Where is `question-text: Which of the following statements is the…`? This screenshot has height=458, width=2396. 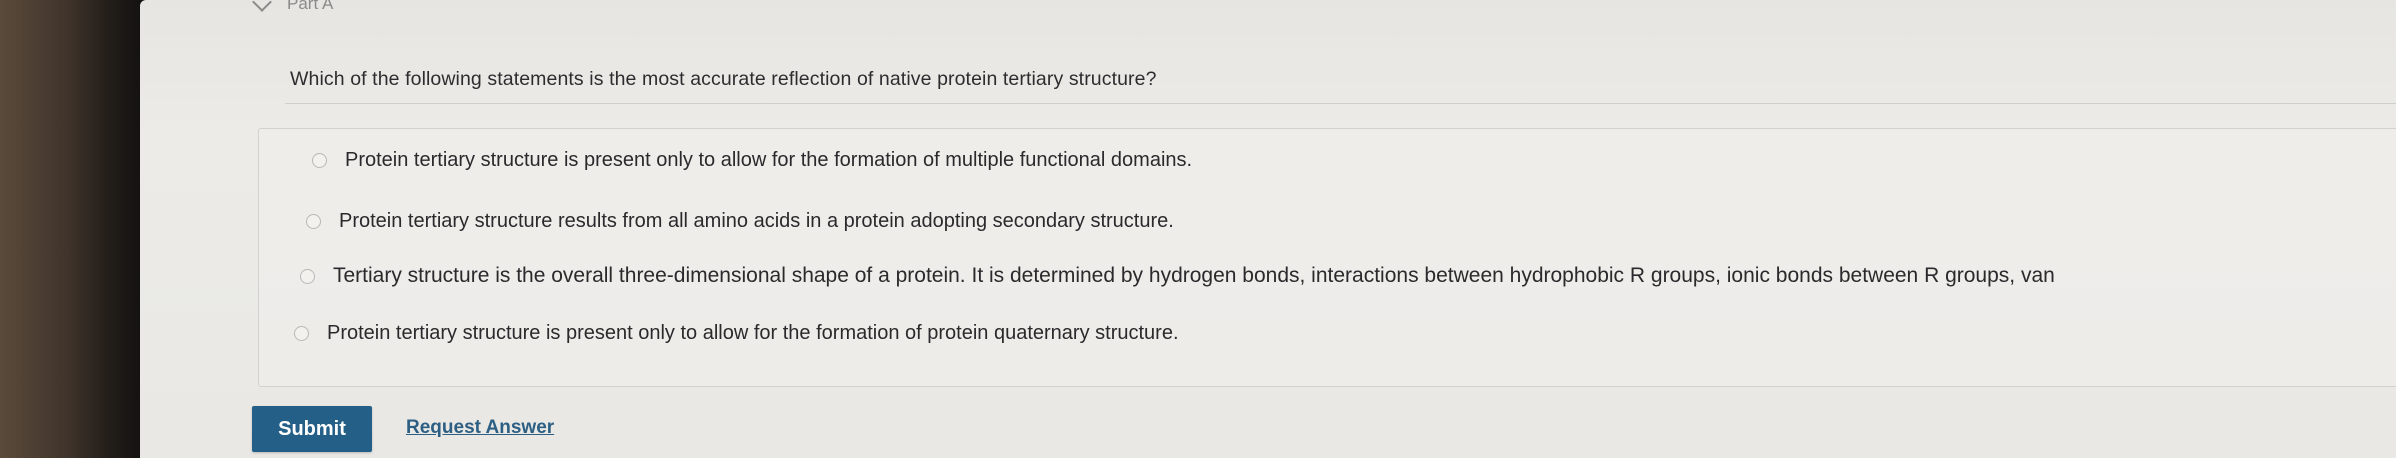
question-text: Which of the following statements is the… is located at coordinates (723, 79).